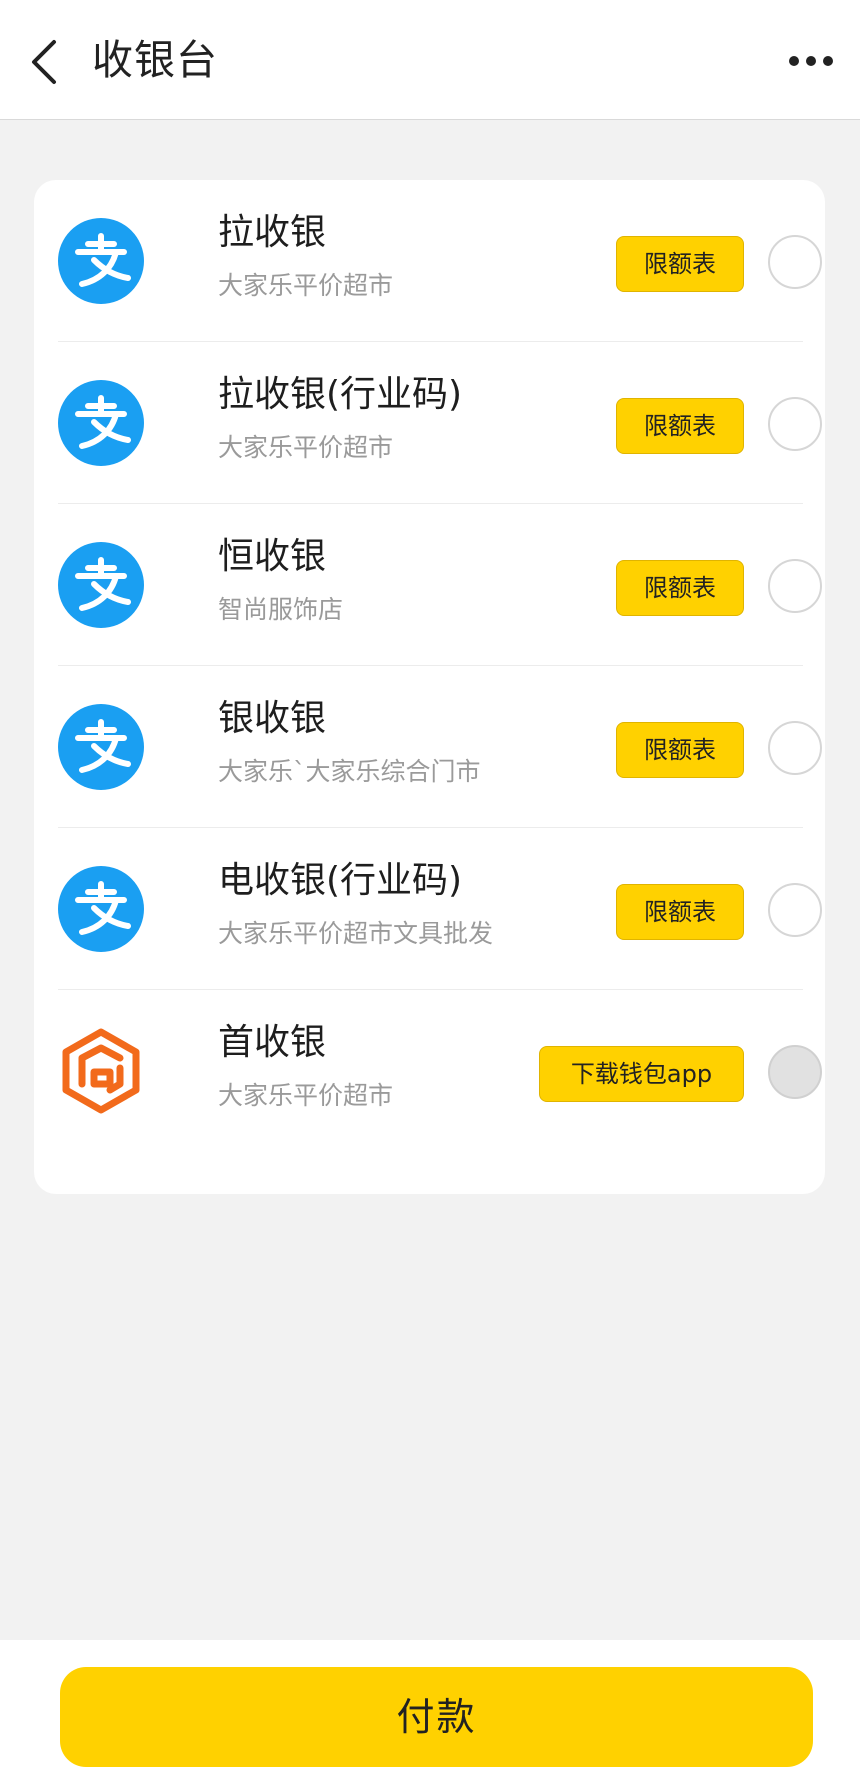  Describe the element at coordinates (440, 747) in the screenshot. I see `payment-method-row: 银收银 大家乐`大家乐综合门市 限额表` at that location.